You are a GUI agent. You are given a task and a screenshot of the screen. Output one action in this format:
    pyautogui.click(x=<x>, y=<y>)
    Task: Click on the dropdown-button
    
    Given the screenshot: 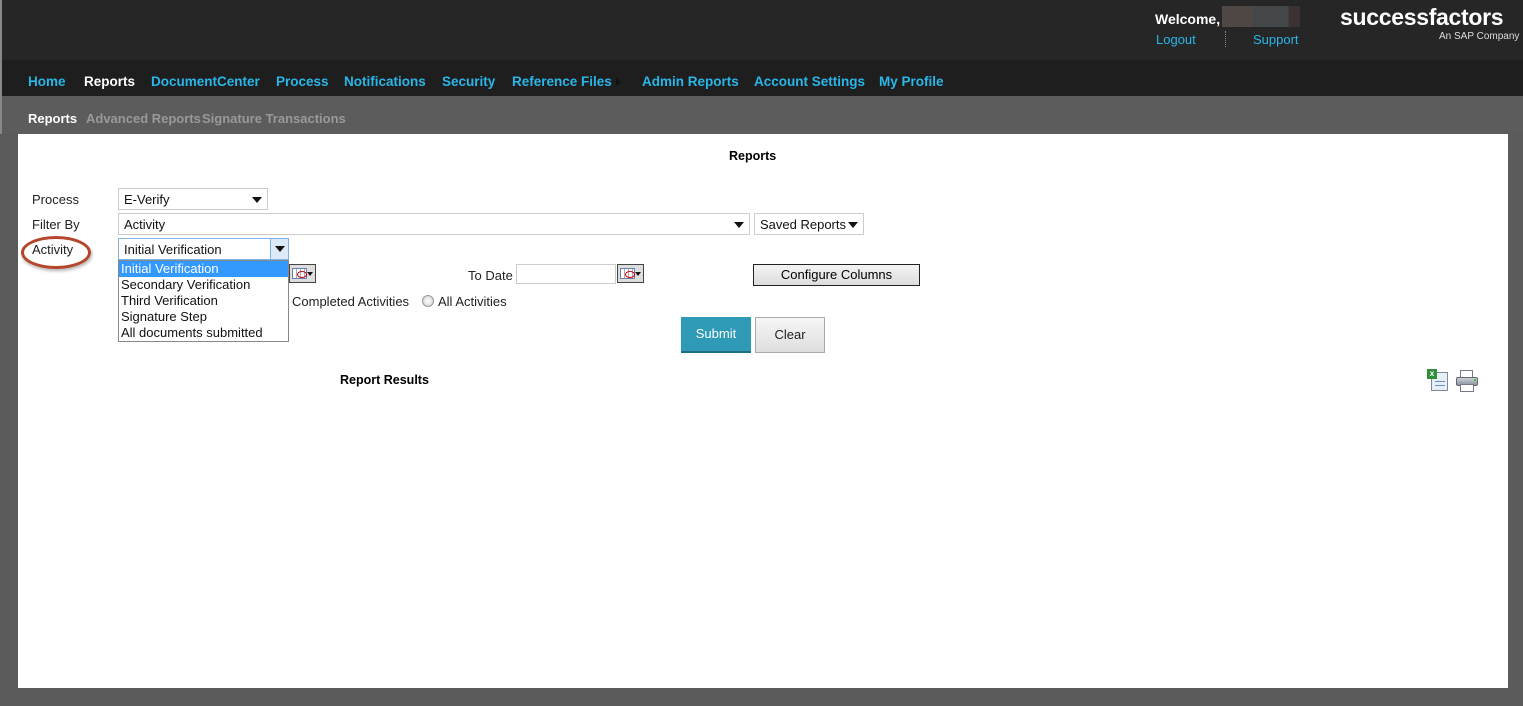 What is the action you would take?
    pyautogui.click(x=279, y=249)
    